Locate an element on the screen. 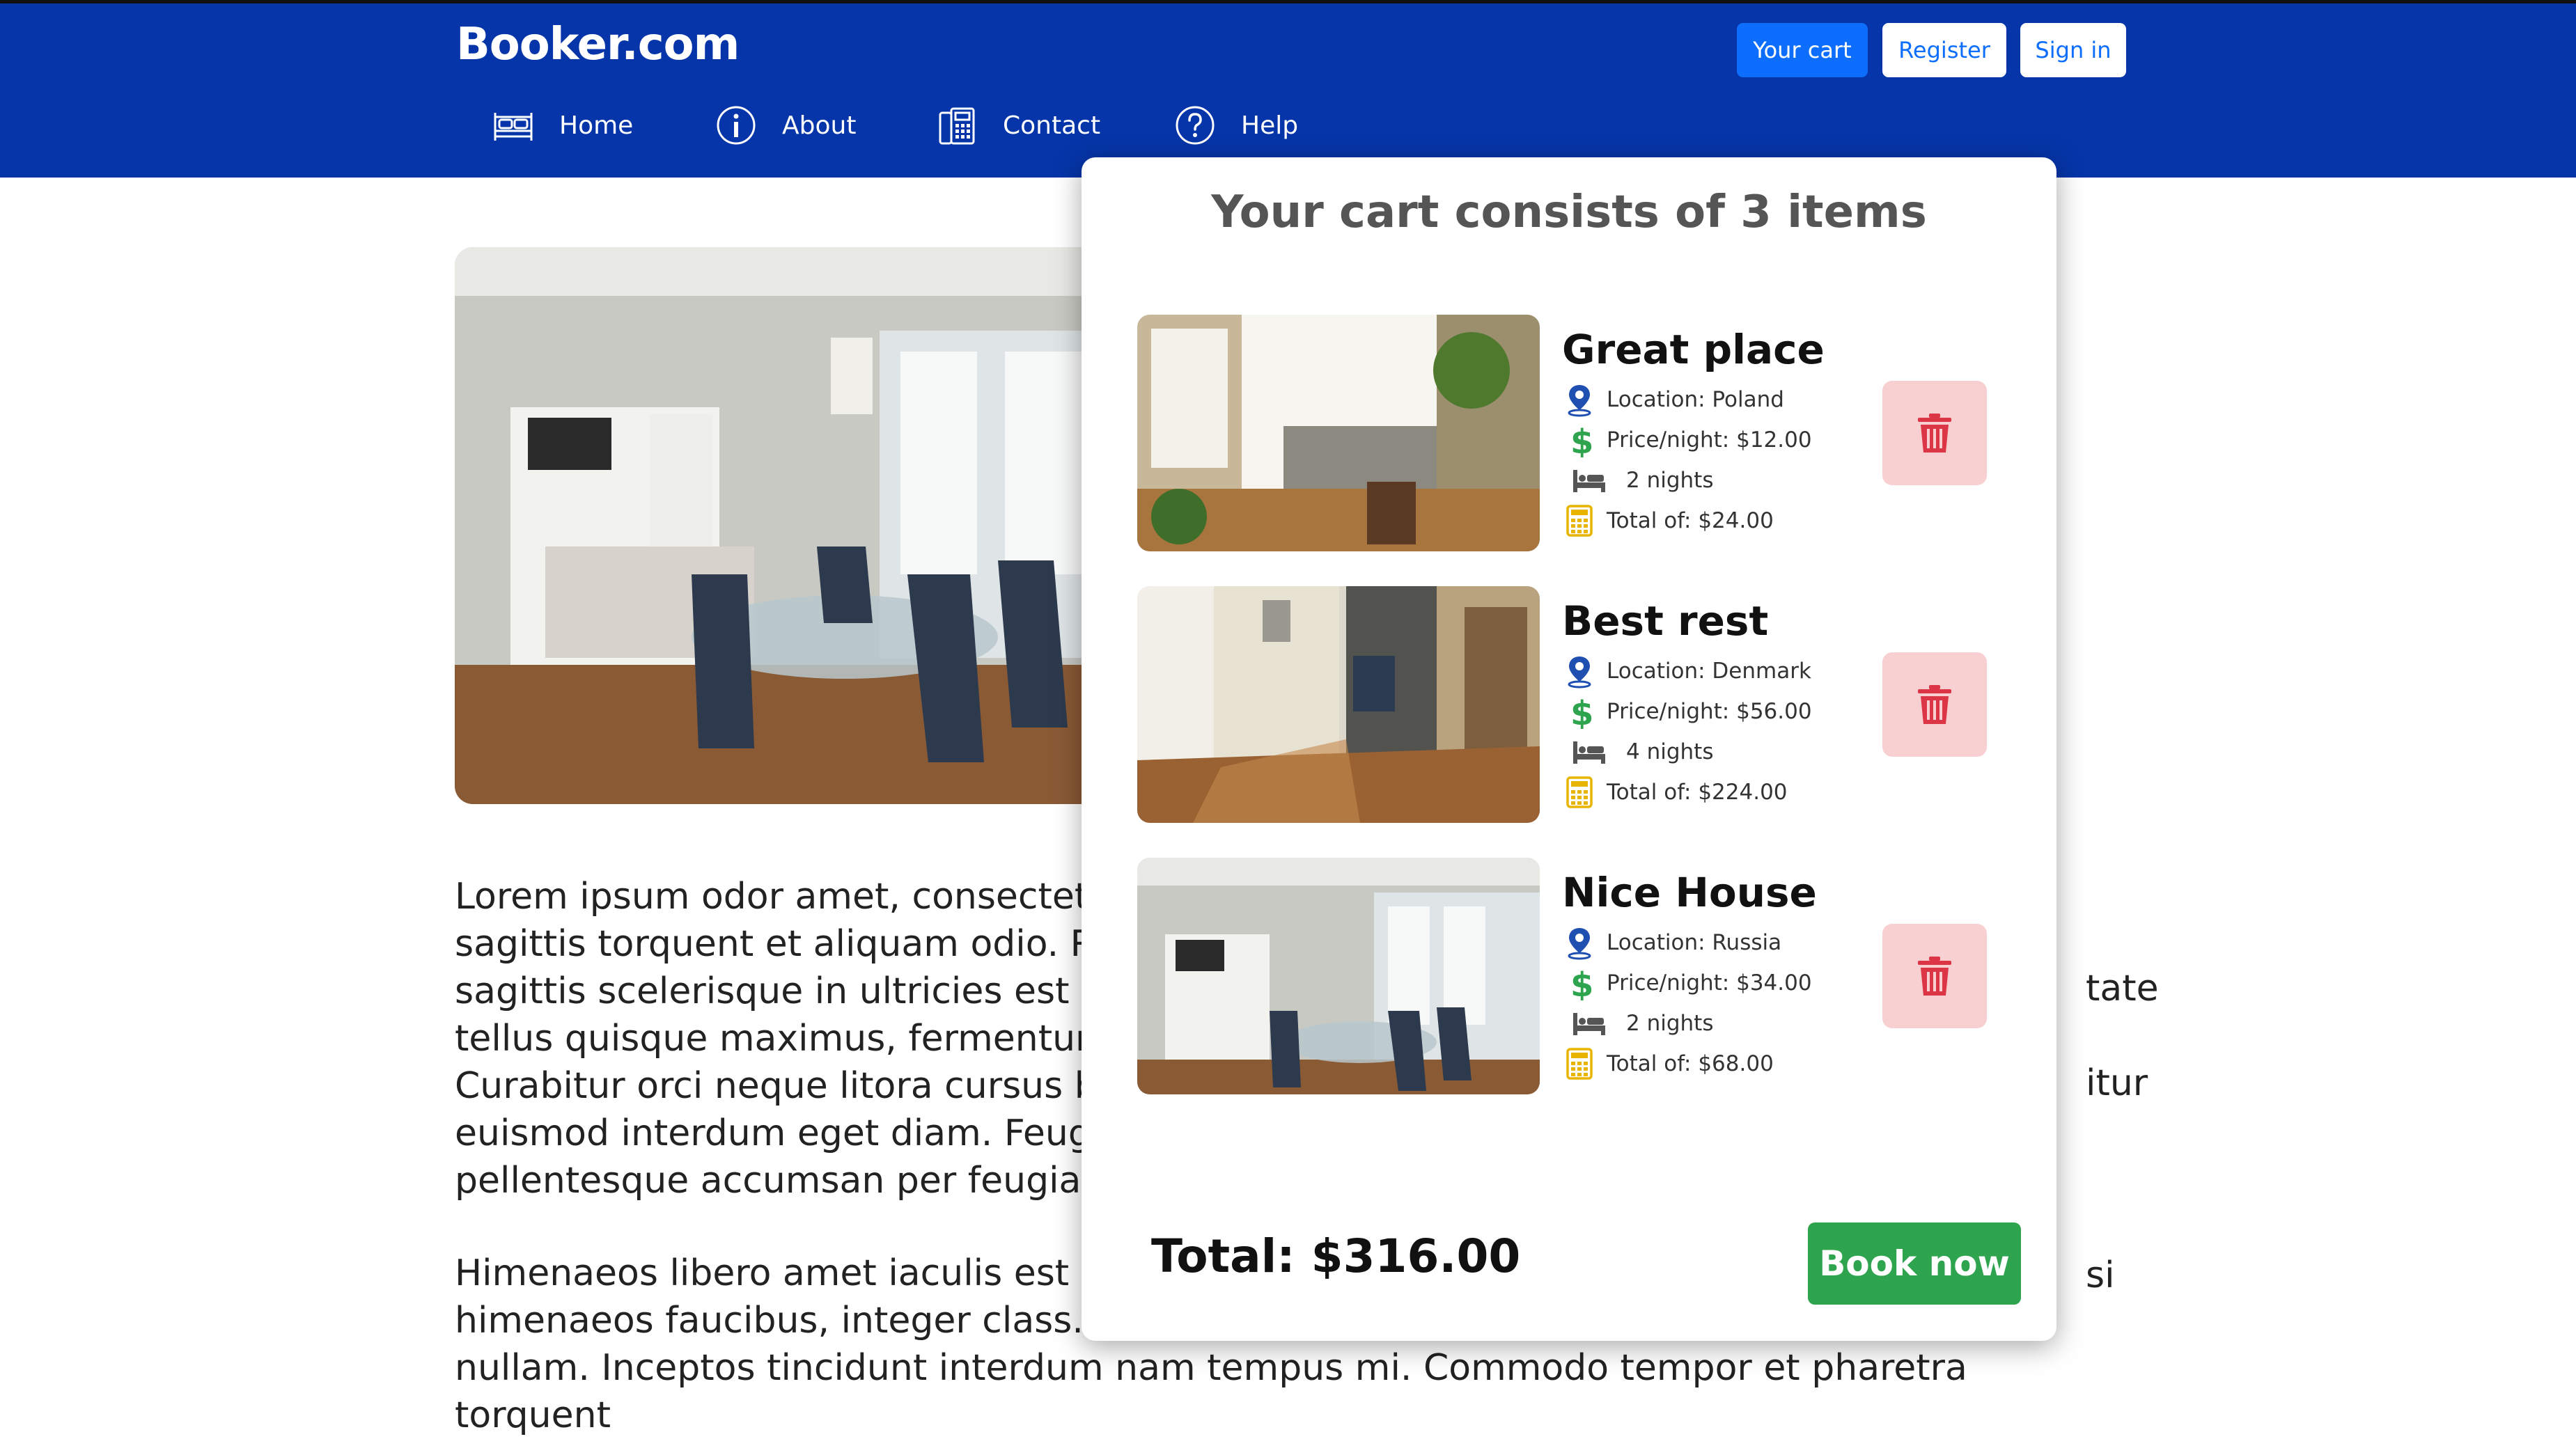 The height and width of the screenshot is (1439, 2576). location-text: Location: Russia is located at coordinates (1695, 942).